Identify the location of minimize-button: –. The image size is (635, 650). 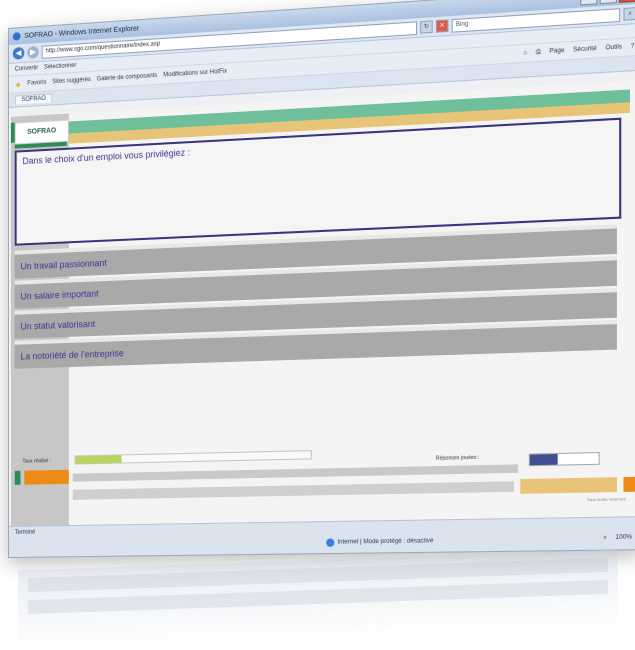
(589, 3).